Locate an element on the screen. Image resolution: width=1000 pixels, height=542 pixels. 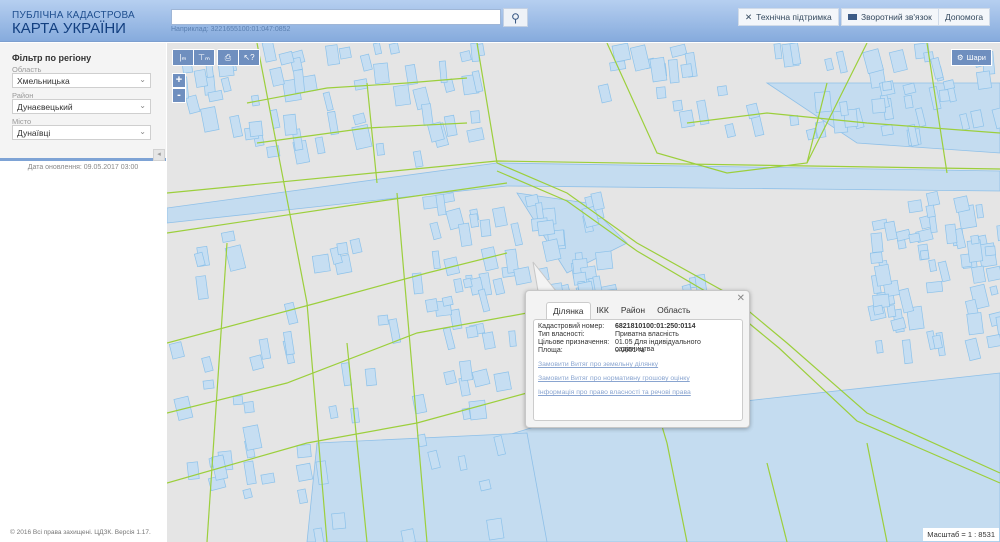
order-extract-link: Замовити Витяг про земельну ділянку is located at coordinates (598, 364).